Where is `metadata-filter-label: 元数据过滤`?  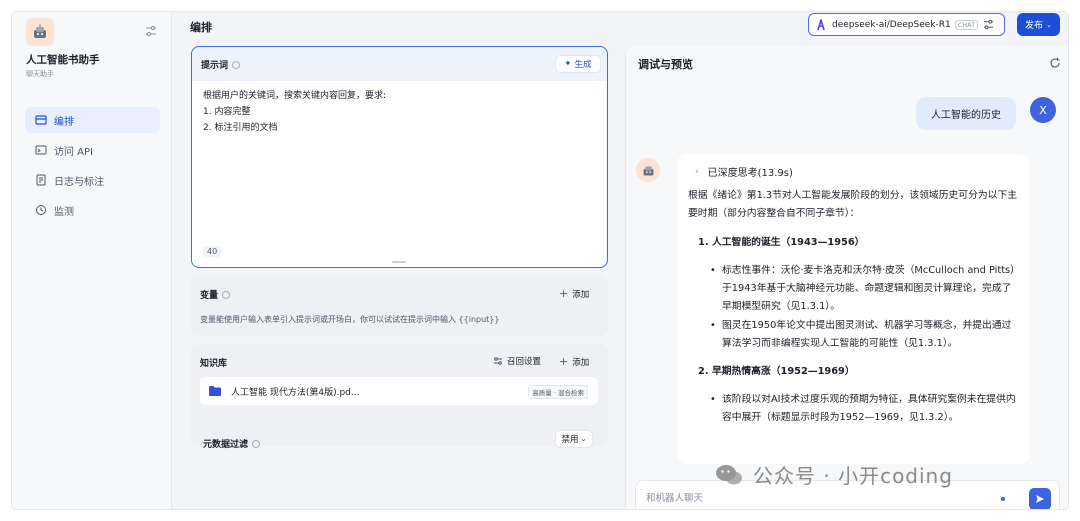
metadata-filter-label: 元数据过滤 is located at coordinates (232, 443).